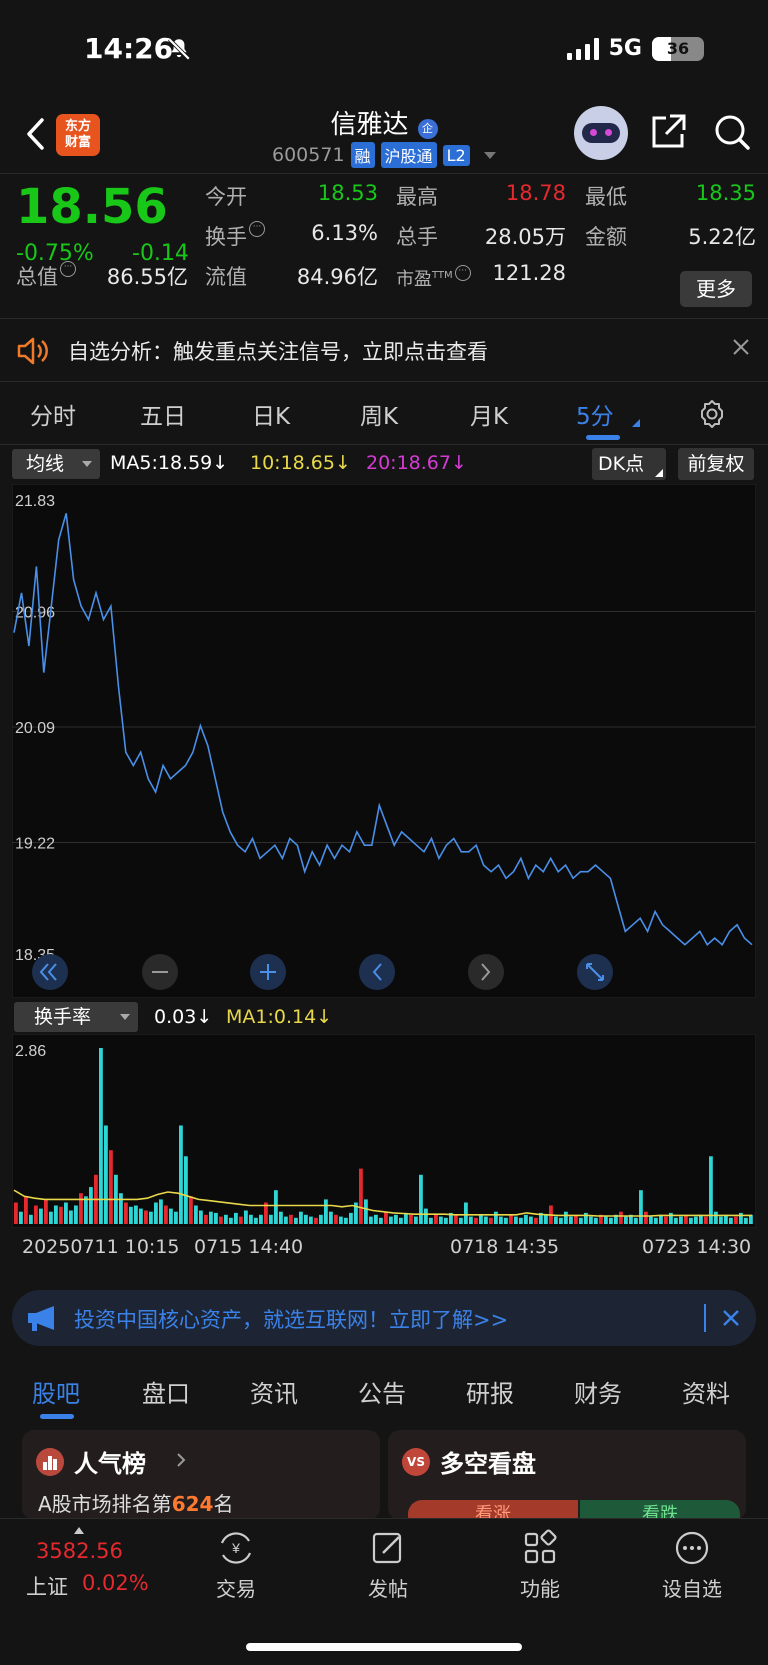 The height and width of the screenshot is (1665, 768). Describe the element at coordinates (179, 49) in the screenshot. I see `bell-muted-icon` at that location.